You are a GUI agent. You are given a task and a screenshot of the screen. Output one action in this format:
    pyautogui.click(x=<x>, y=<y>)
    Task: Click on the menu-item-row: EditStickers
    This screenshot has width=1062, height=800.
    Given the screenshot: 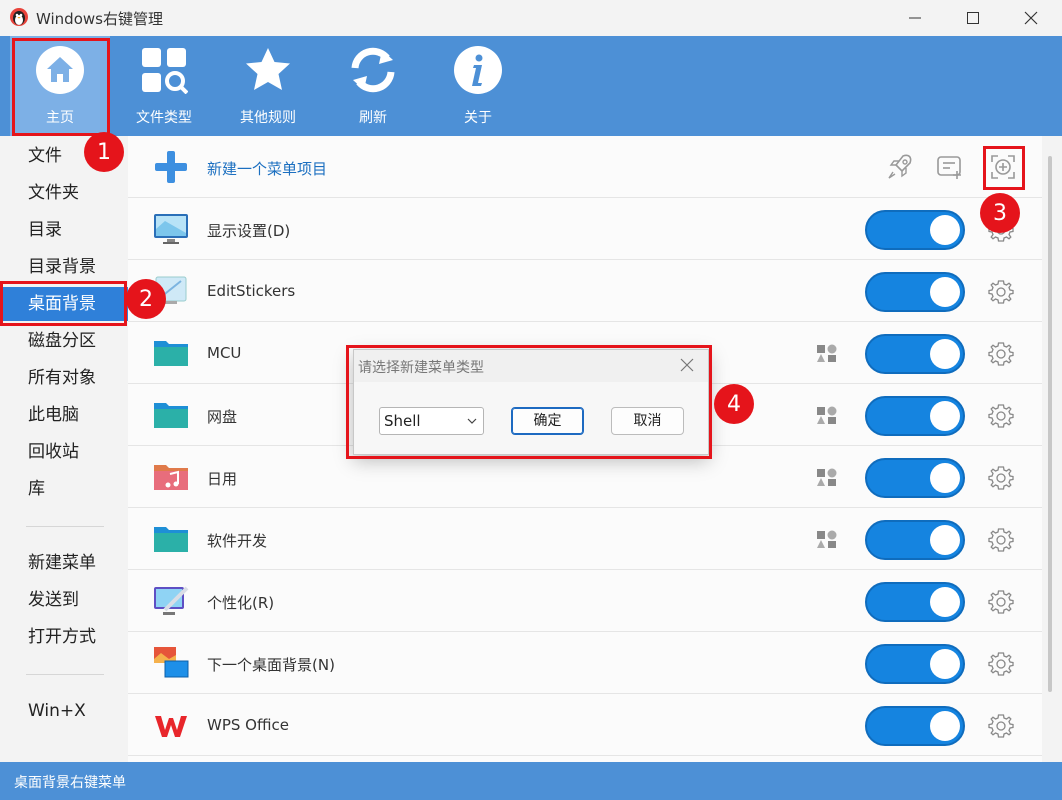 What is the action you would take?
    pyautogui.click(x=585, y=291)
    